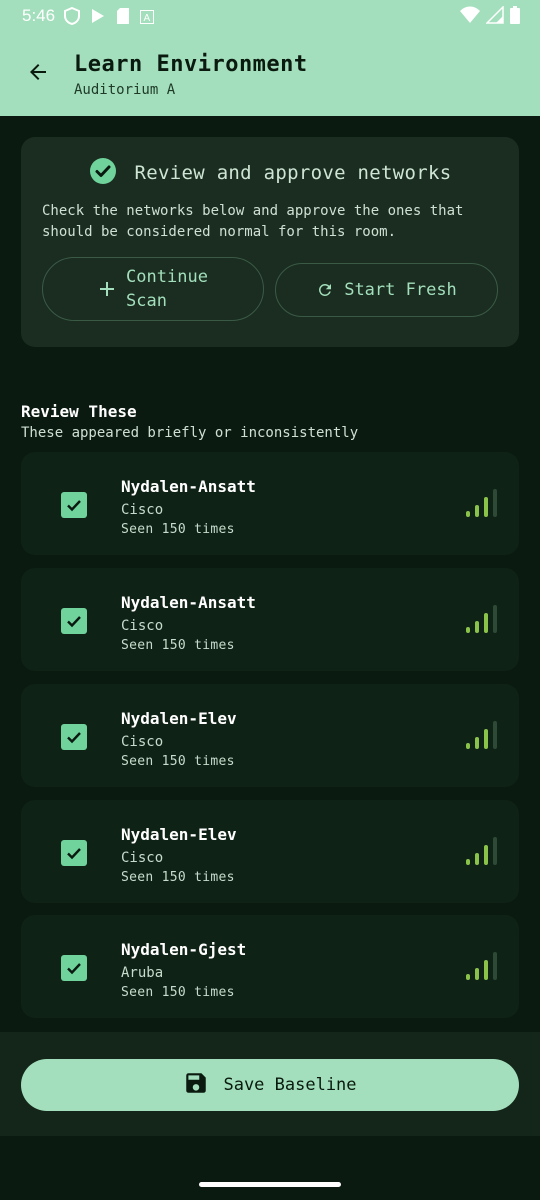 This screenshot has height=1200, width=540. Describe the element at coordinates (167, 277) in the screenshot. I see `continue-scan-label-line1: Continue` at that location.